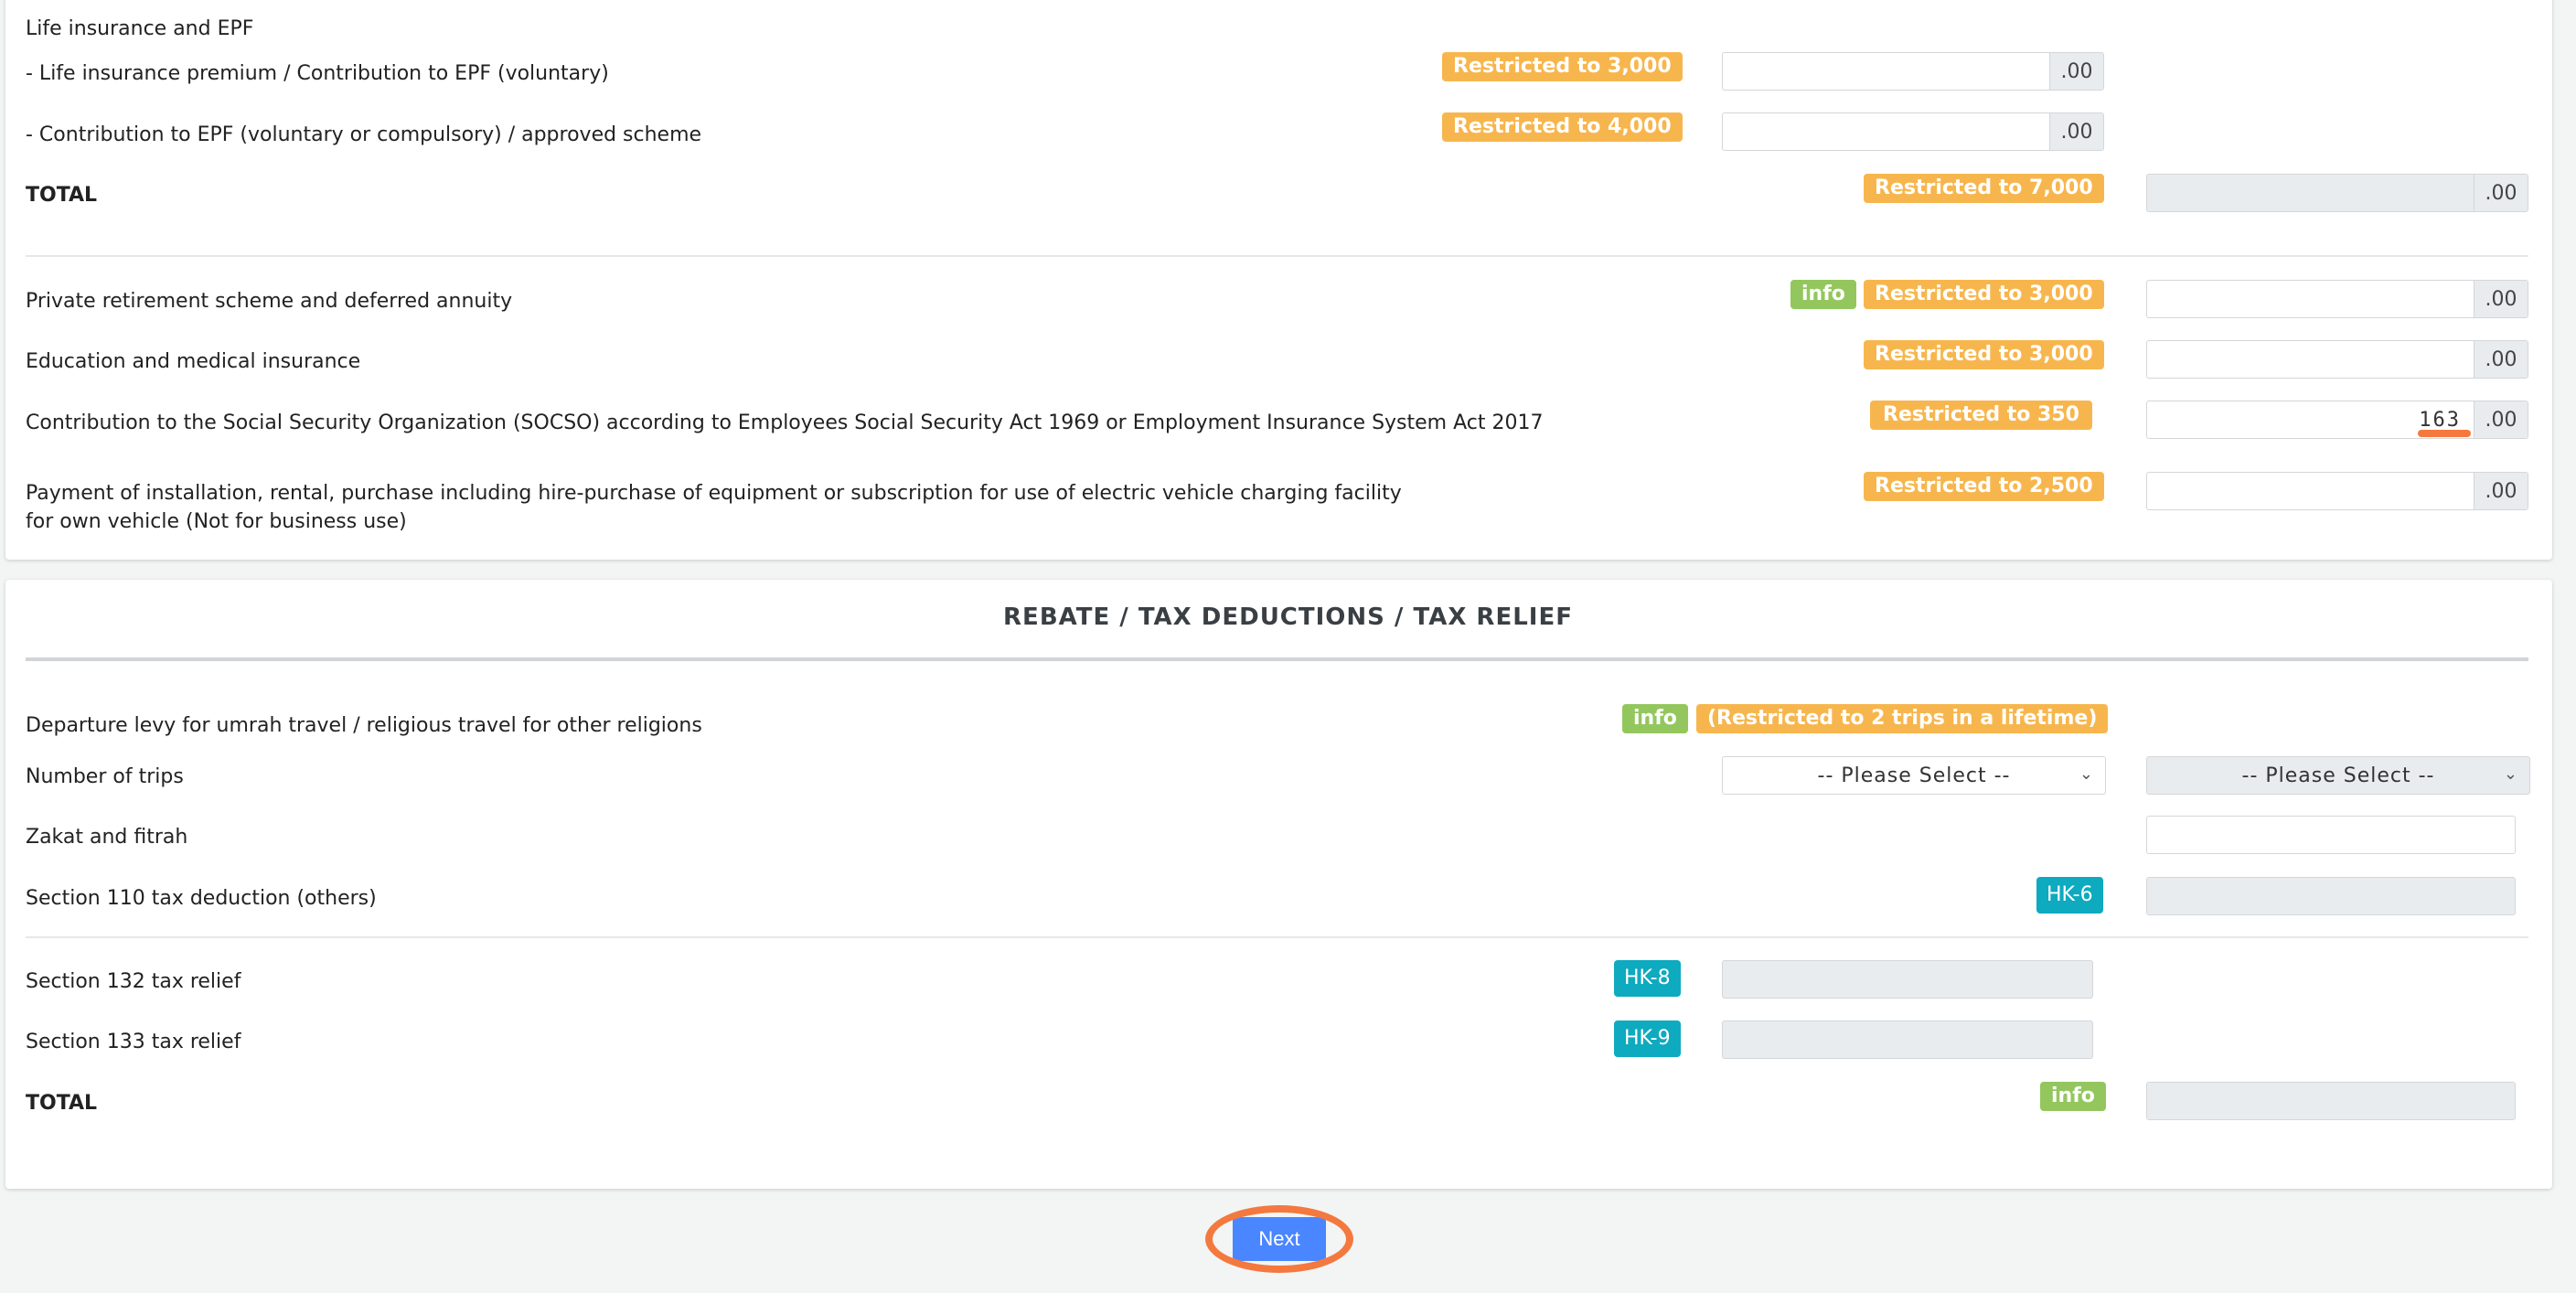 This screenshot has height=1293, width=2576. What do you see at coordinates (2331, 835) in the screenshot?
I see `zakat-input` at bounding box center [2331, 835].